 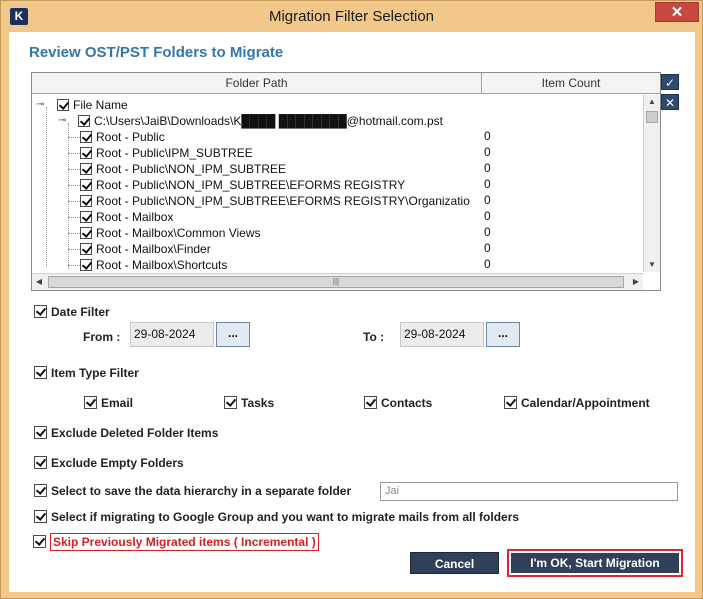 I want to click on to-date-field: 29-08-2024, so click(x=442, y=334).